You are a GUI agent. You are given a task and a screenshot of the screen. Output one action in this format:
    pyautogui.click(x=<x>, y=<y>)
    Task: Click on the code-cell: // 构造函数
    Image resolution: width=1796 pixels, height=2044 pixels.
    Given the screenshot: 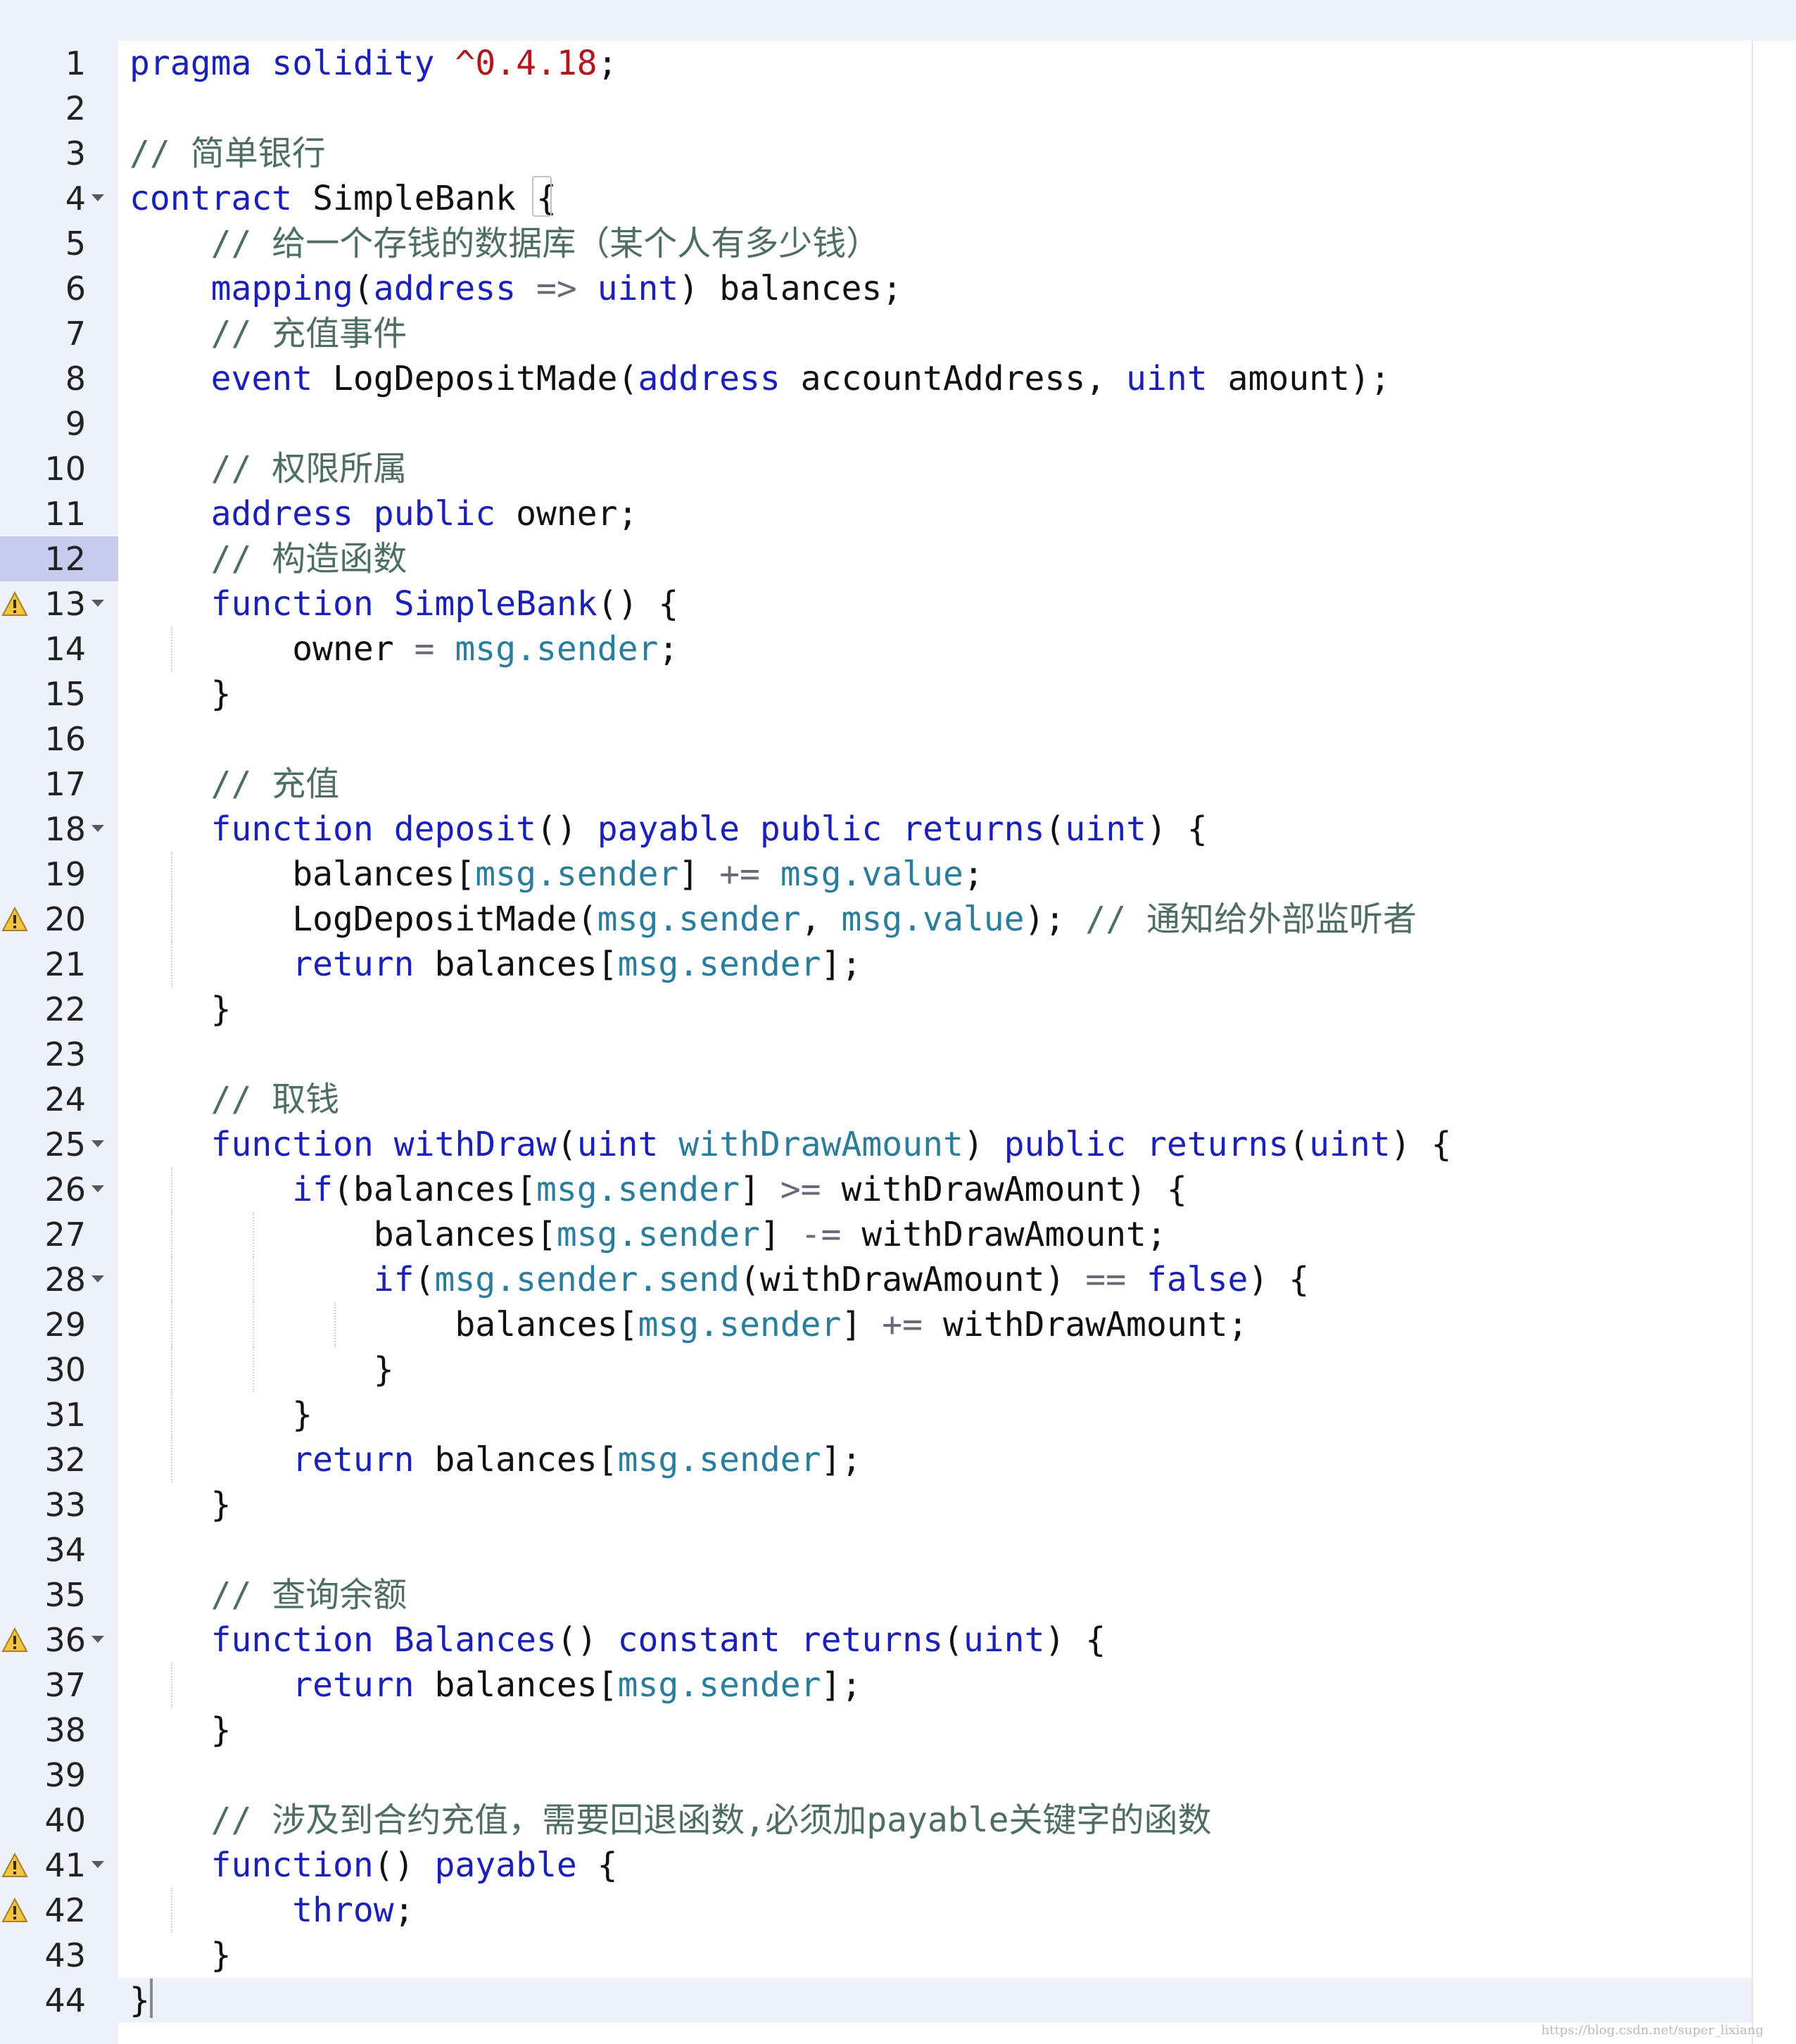 What is the action you would take?
    pyautogui.click(x=935, y=558)
    